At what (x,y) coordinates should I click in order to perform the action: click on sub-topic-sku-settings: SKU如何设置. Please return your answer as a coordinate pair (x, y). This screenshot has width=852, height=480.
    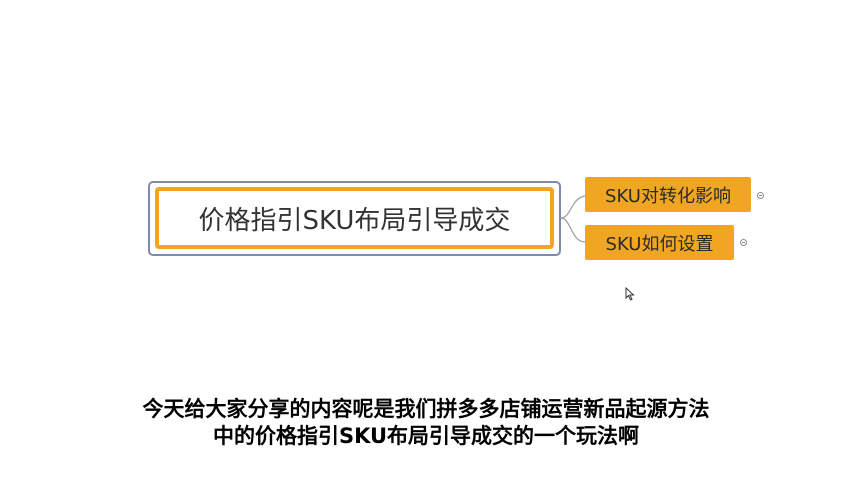
    Looking at the image, I should click on (659, 242).